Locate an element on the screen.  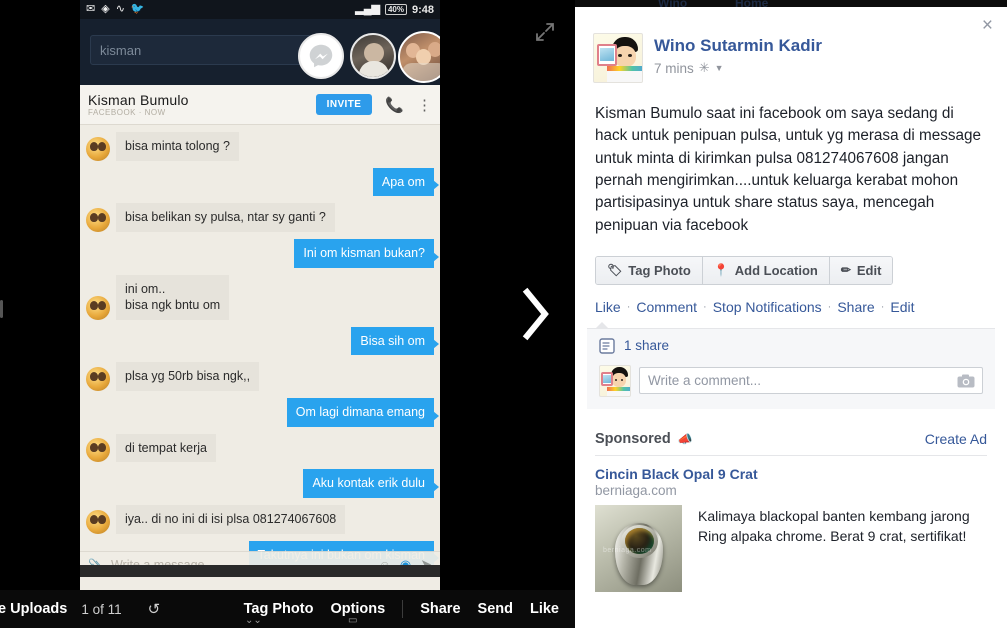
previous-photo-arrow is located at coordinates (1, 309).